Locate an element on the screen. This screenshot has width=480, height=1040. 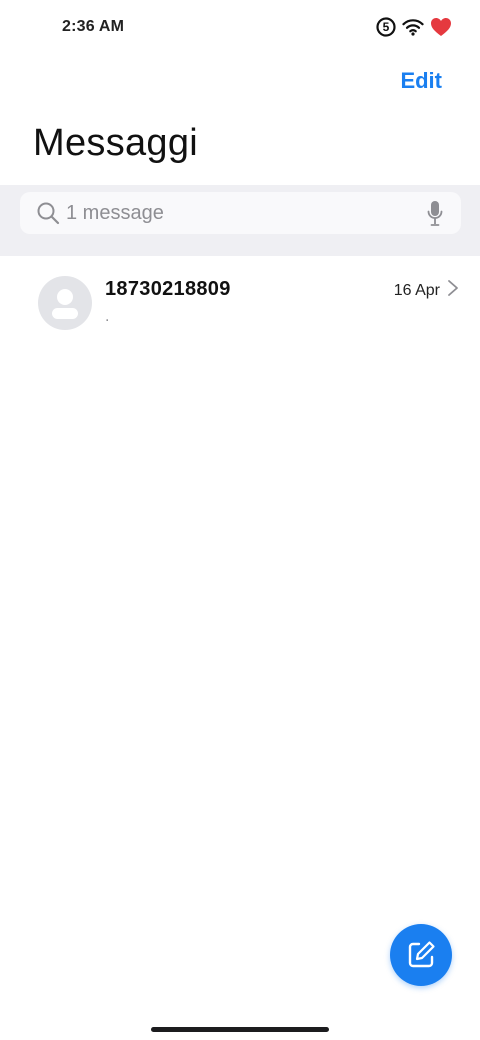
list-item: 18730218809 . 16 Apr is located at coordinates (240, 303).